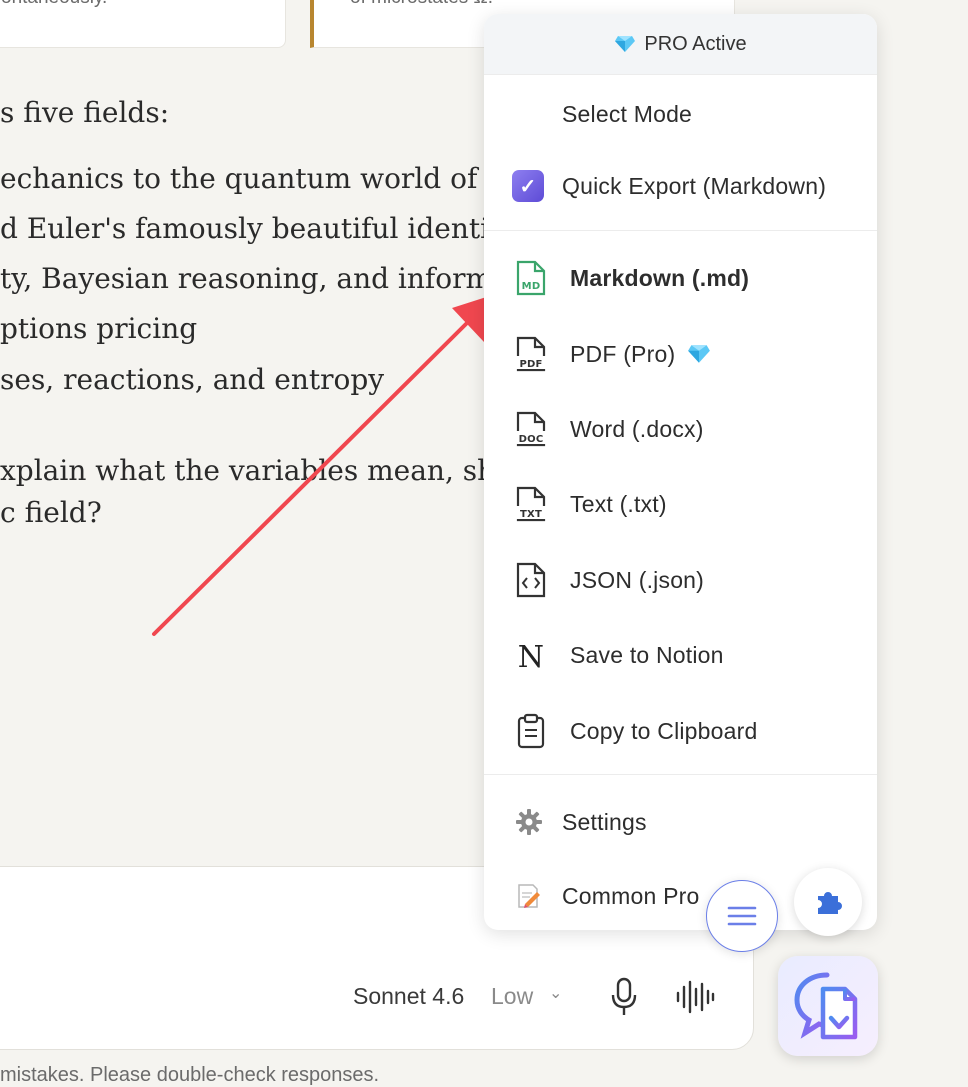 Image resolution: width=968 pixels, height=1087 pixels. I want to click on export-pdf-label: PDF (Pro), so click(623, 353).